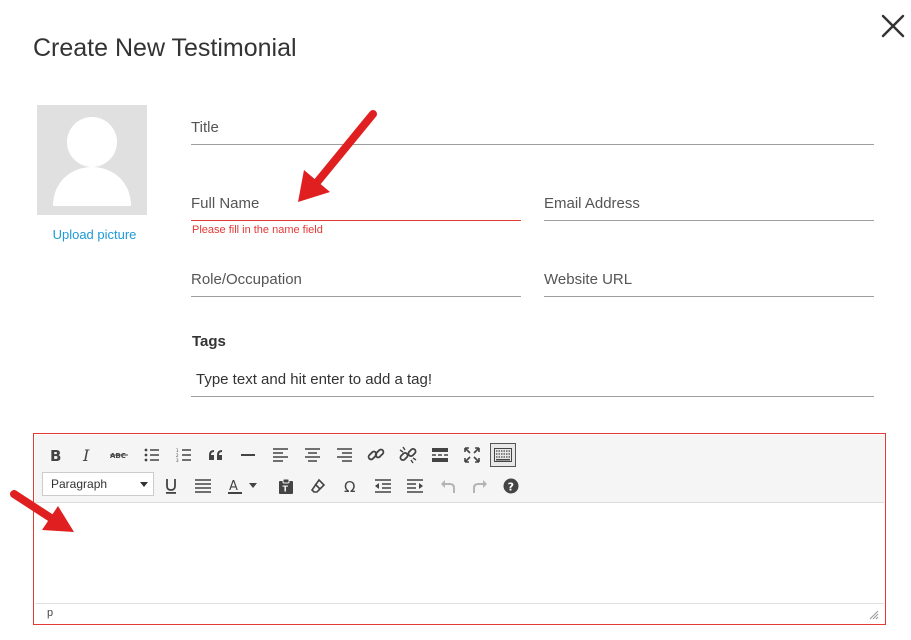 Image resolution: width=911 pixels, height=640 pixels. I want to click on read-more-button, so click(440, 455).